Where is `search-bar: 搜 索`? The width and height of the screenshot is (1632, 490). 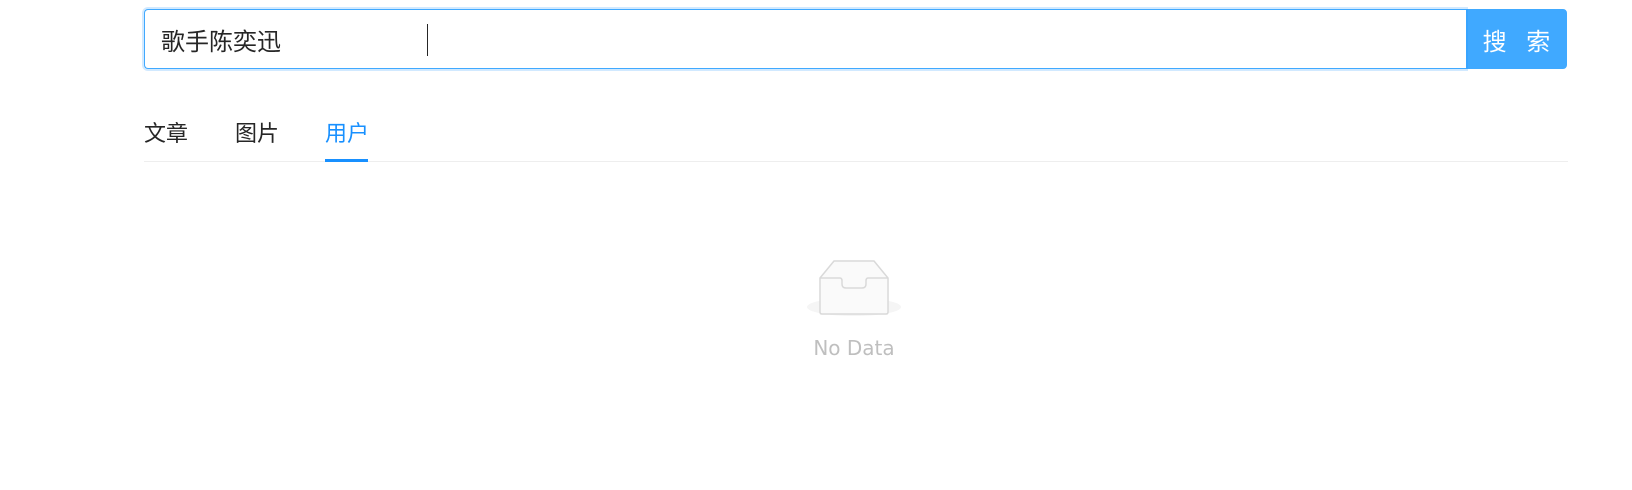 search-bar: 搜 索 is located at coordinates (855, 39).